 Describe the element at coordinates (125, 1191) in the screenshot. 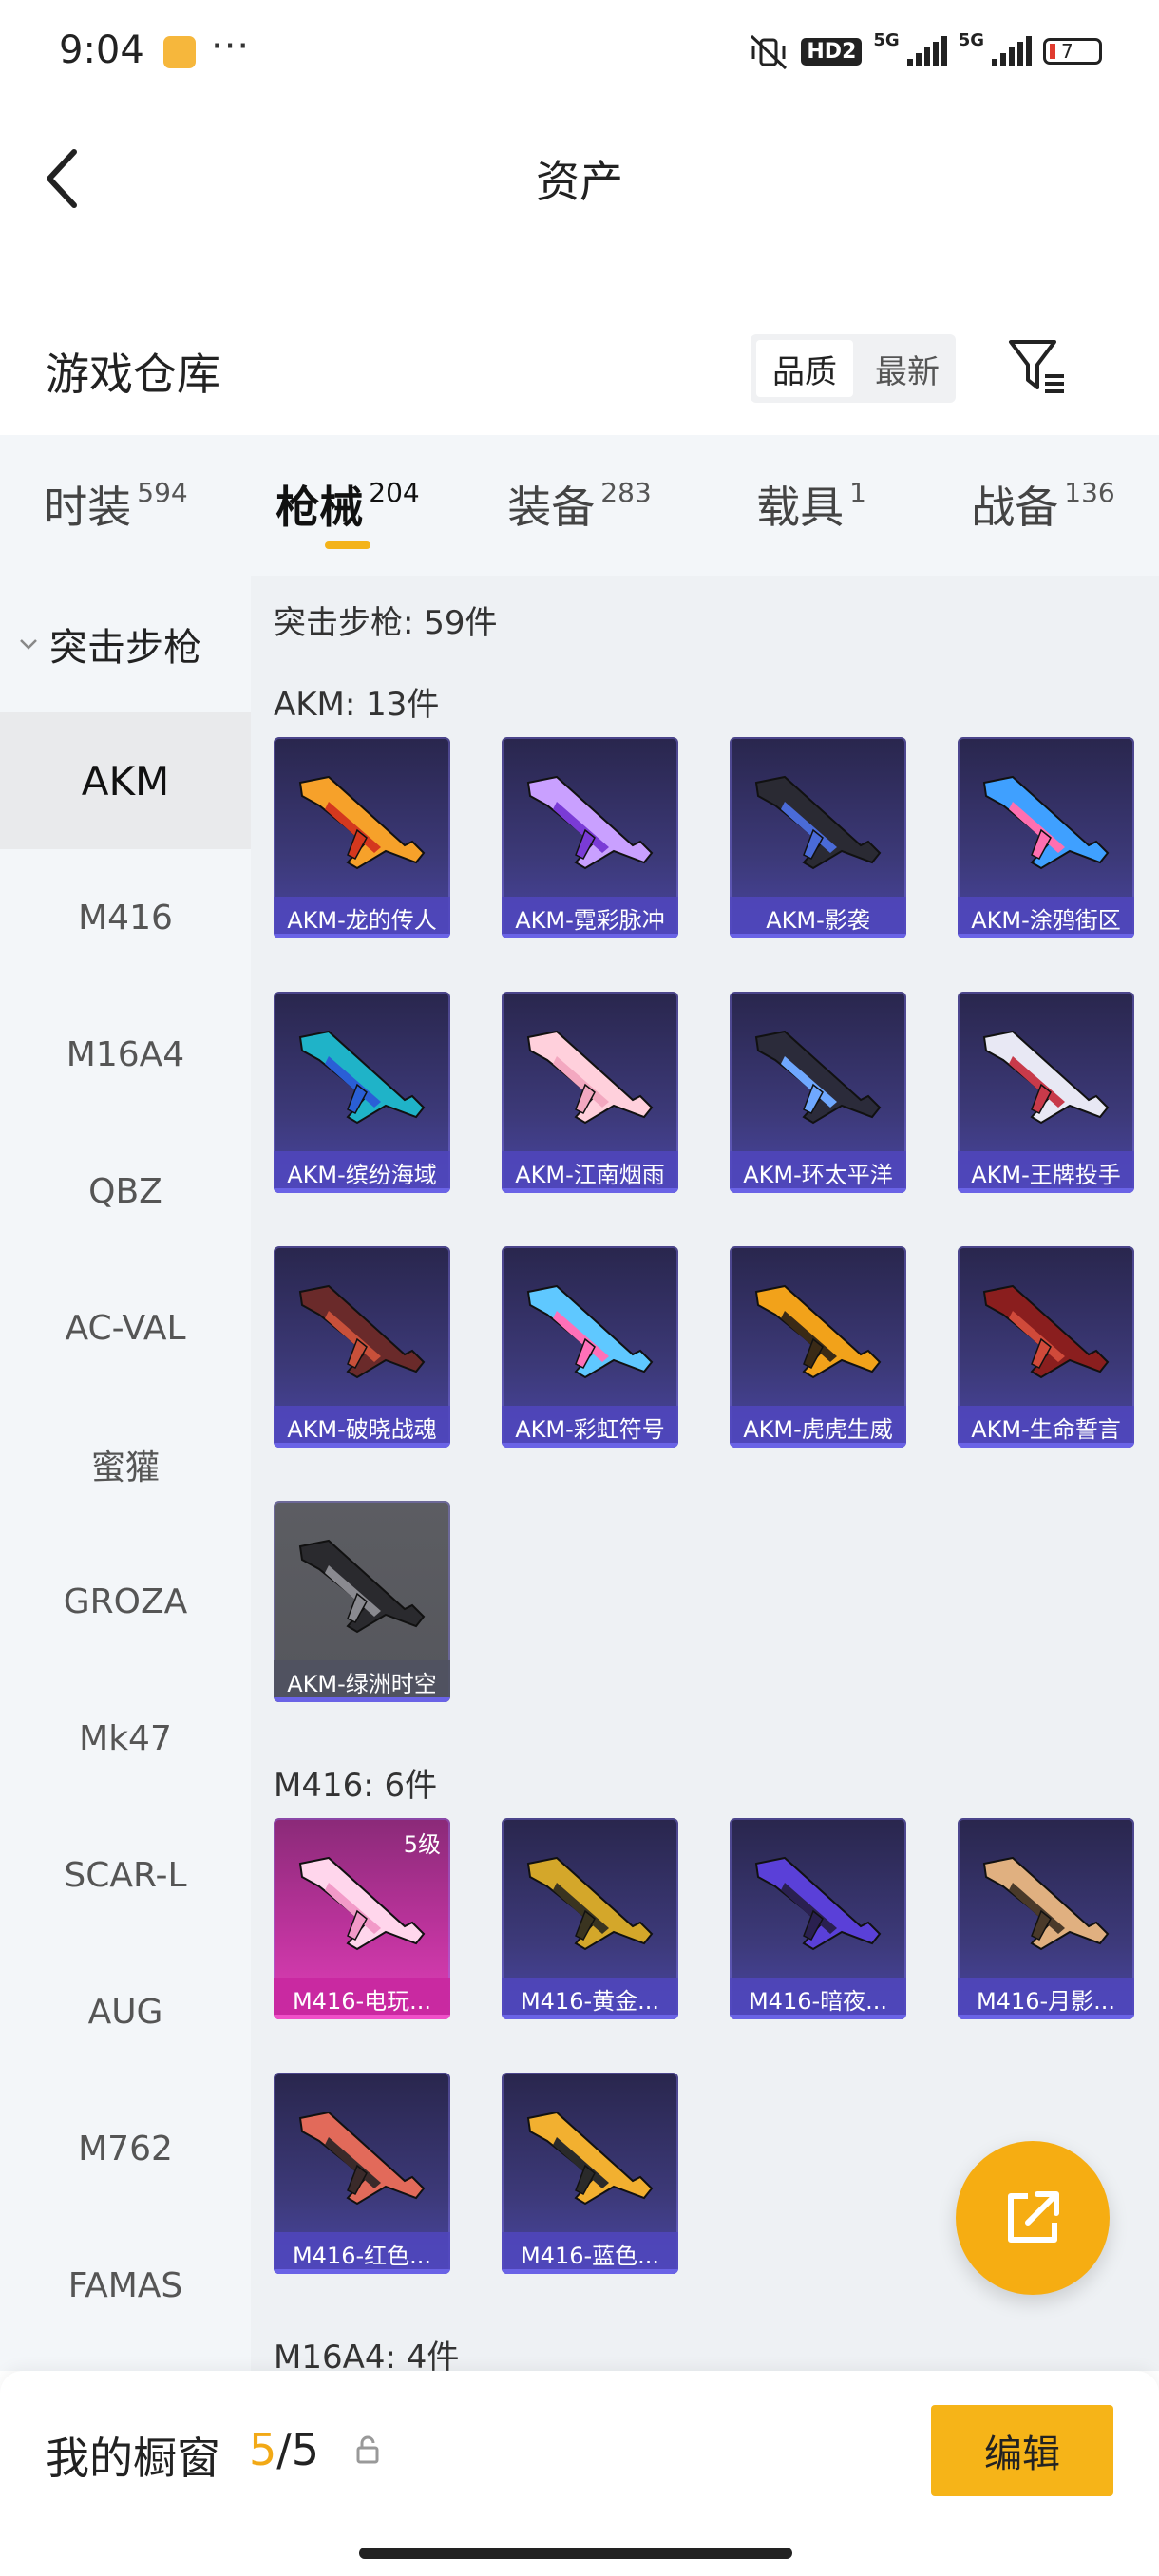

I see `sidebar-item-qbz: QBZ` at that location.